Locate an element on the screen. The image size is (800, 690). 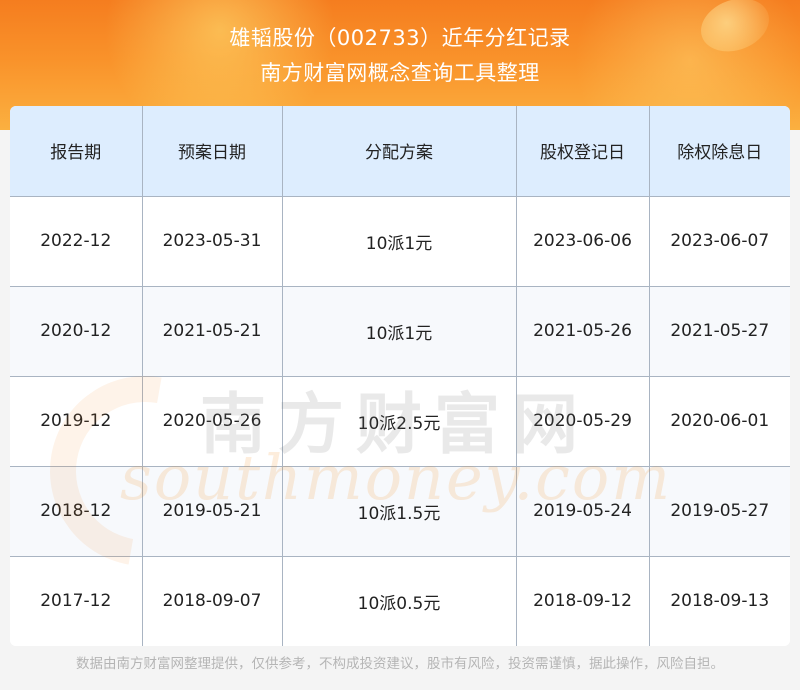
table-cell: 2023-06-07 is located at coordinates (719, 241).